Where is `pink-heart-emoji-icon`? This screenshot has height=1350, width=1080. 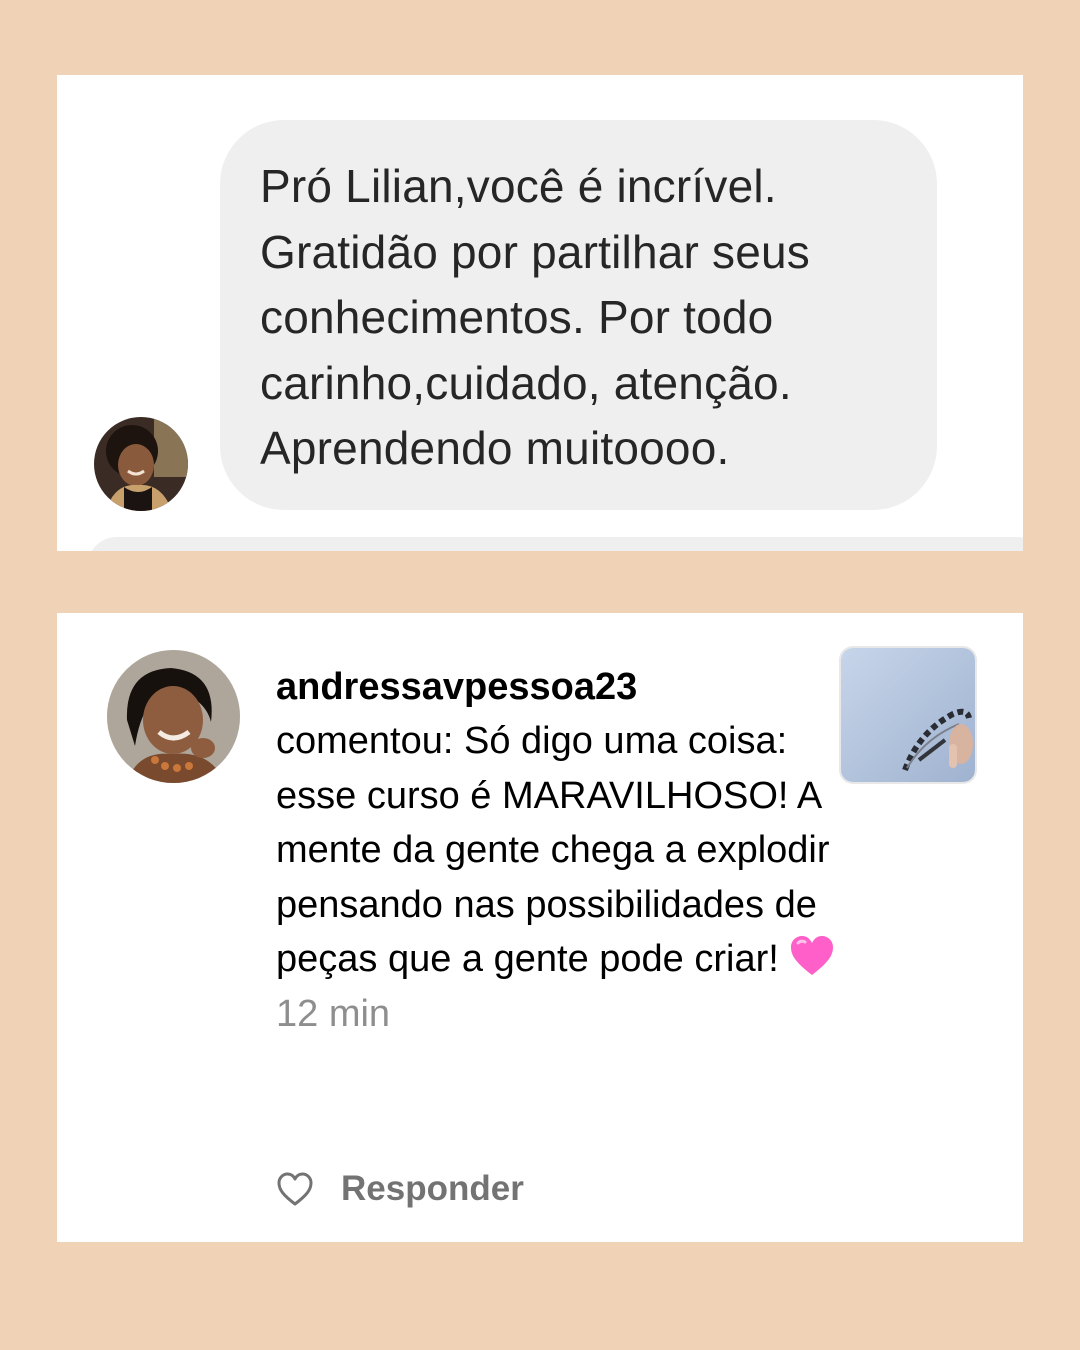
pink-heart-emoji-icon is located at coordinates (812, 955).